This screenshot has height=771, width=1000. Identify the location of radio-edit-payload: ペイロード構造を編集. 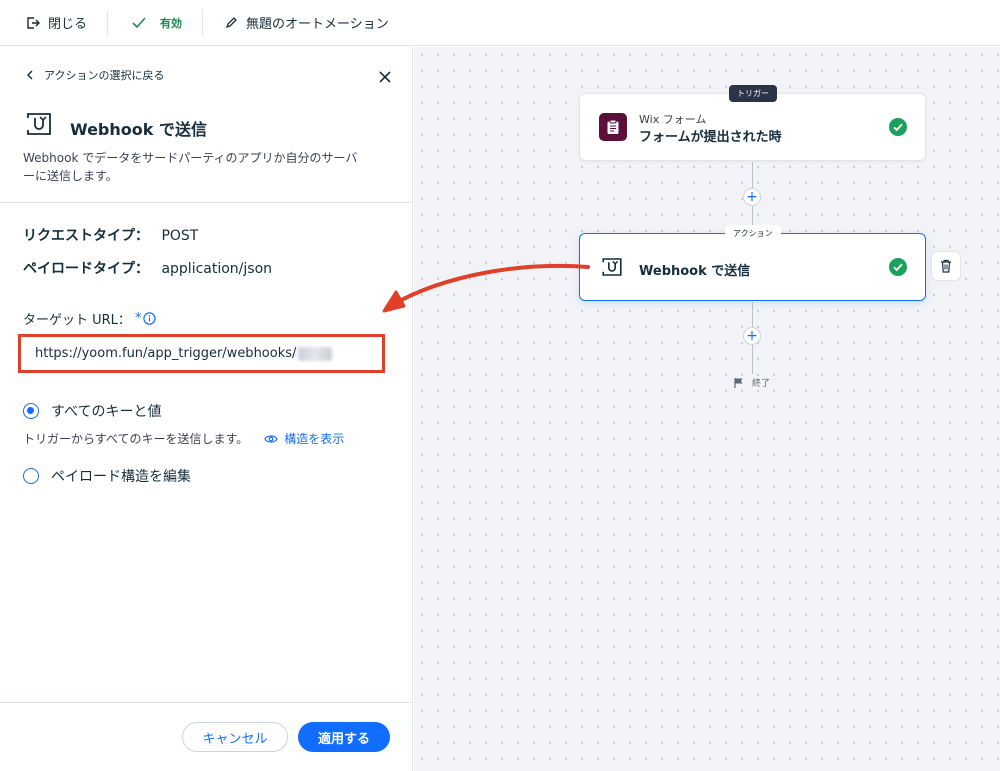
(107, 476).